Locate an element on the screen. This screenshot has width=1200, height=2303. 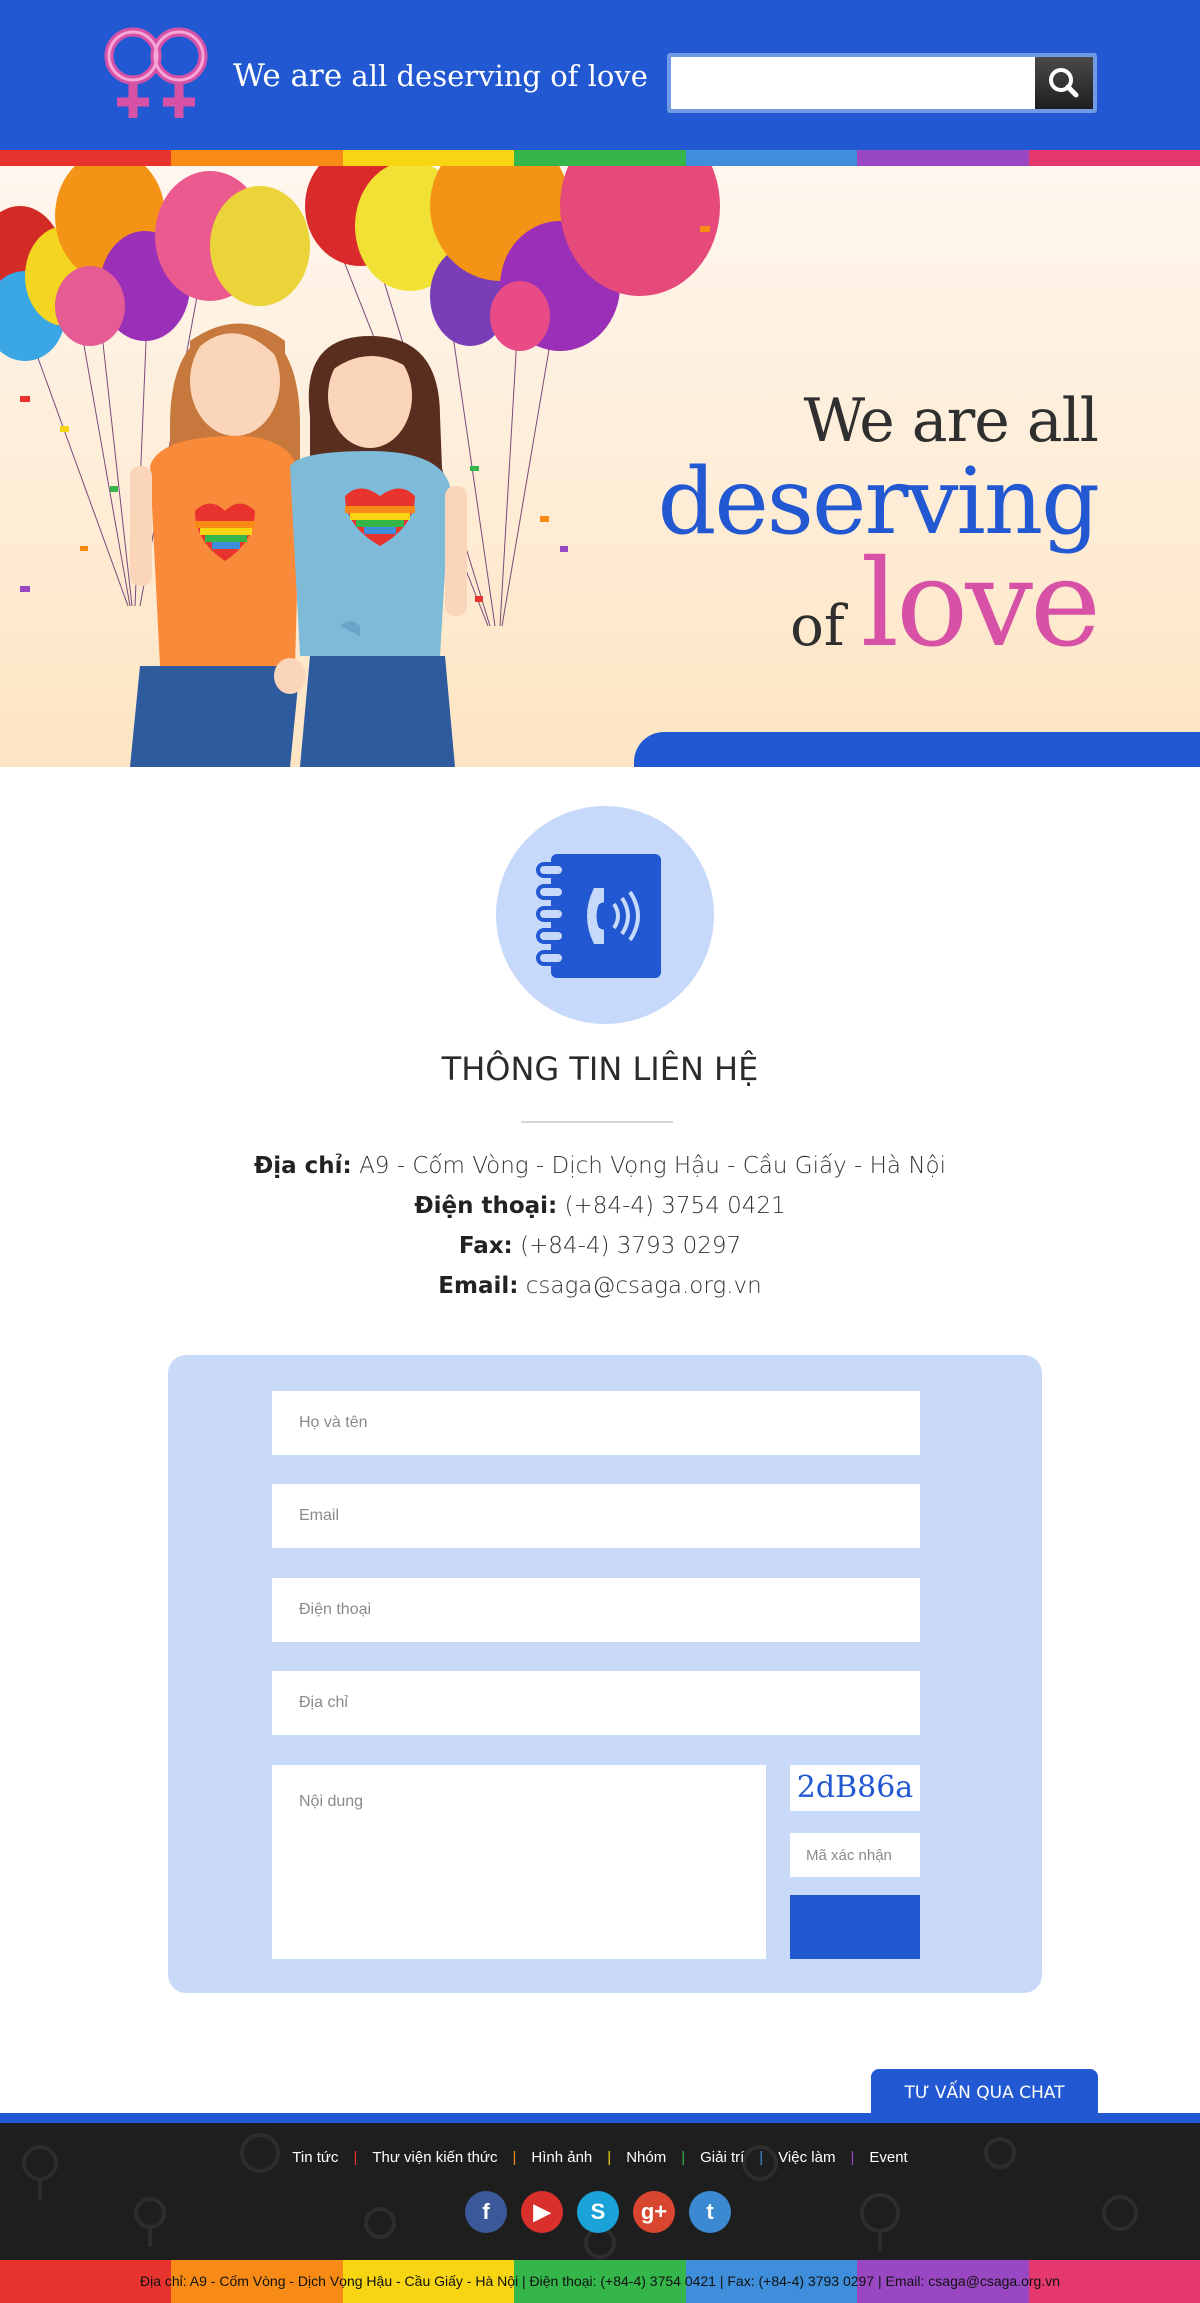
fax-line: Fax: (+84-4) 3793 0297 is located at coordinates (600, 1246).